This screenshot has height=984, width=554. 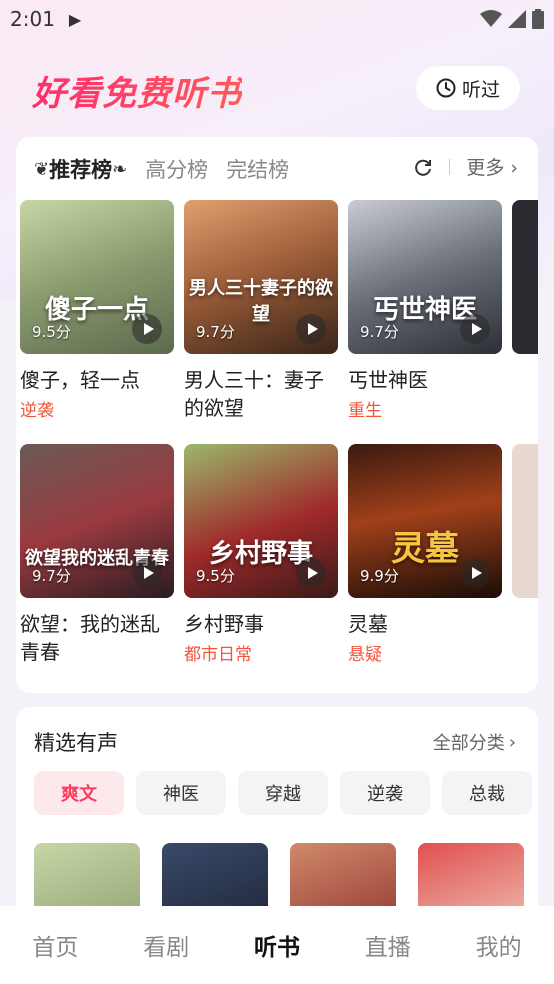 I want to click on all-categories-label: 全部分类, so click(x=468, y=743).